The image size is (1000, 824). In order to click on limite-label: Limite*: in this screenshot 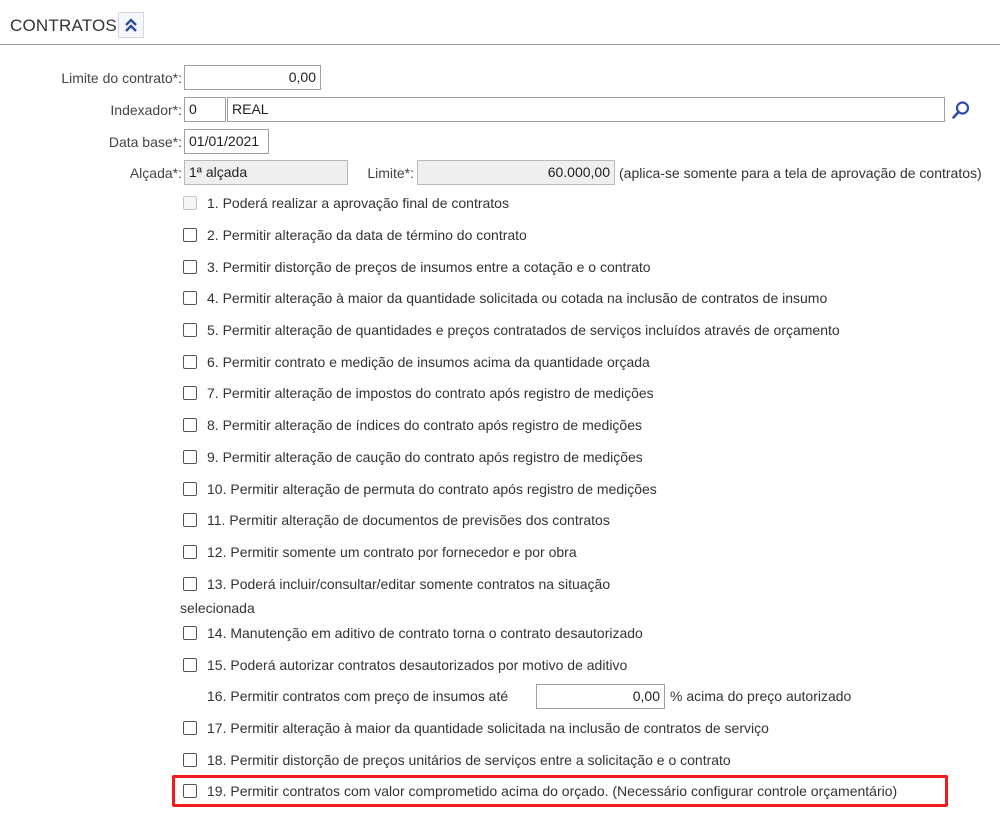, I will do `click(390, 173)`.